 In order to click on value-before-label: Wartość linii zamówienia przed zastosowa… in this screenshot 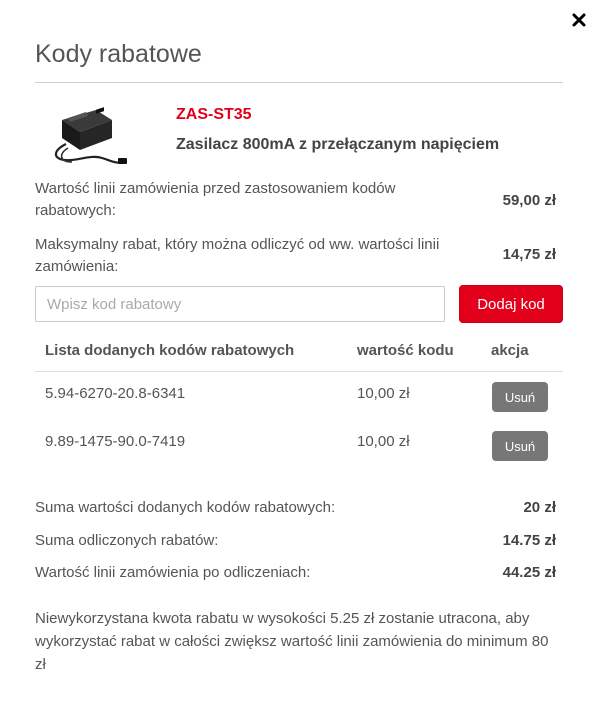, I will do `click(215, 199)`.